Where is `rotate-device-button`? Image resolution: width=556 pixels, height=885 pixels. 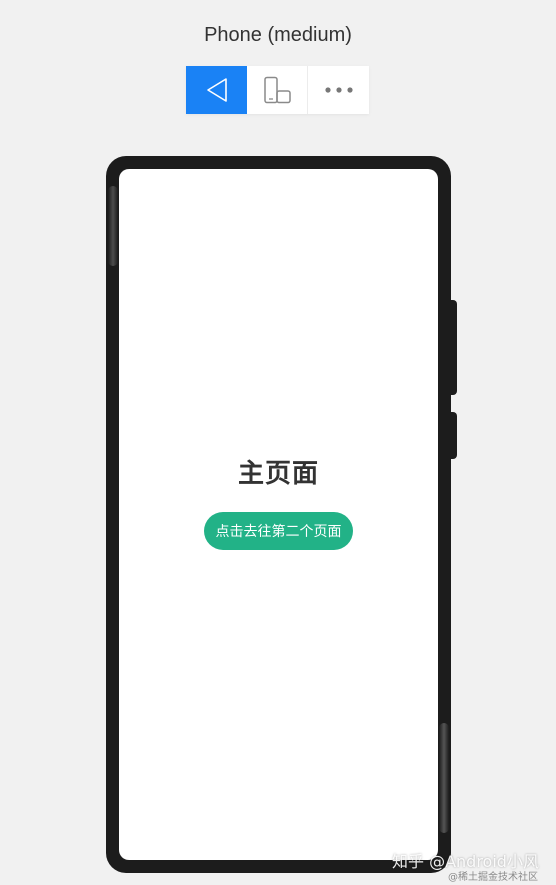 rotate-device-button is located at coordinates (277, 90).